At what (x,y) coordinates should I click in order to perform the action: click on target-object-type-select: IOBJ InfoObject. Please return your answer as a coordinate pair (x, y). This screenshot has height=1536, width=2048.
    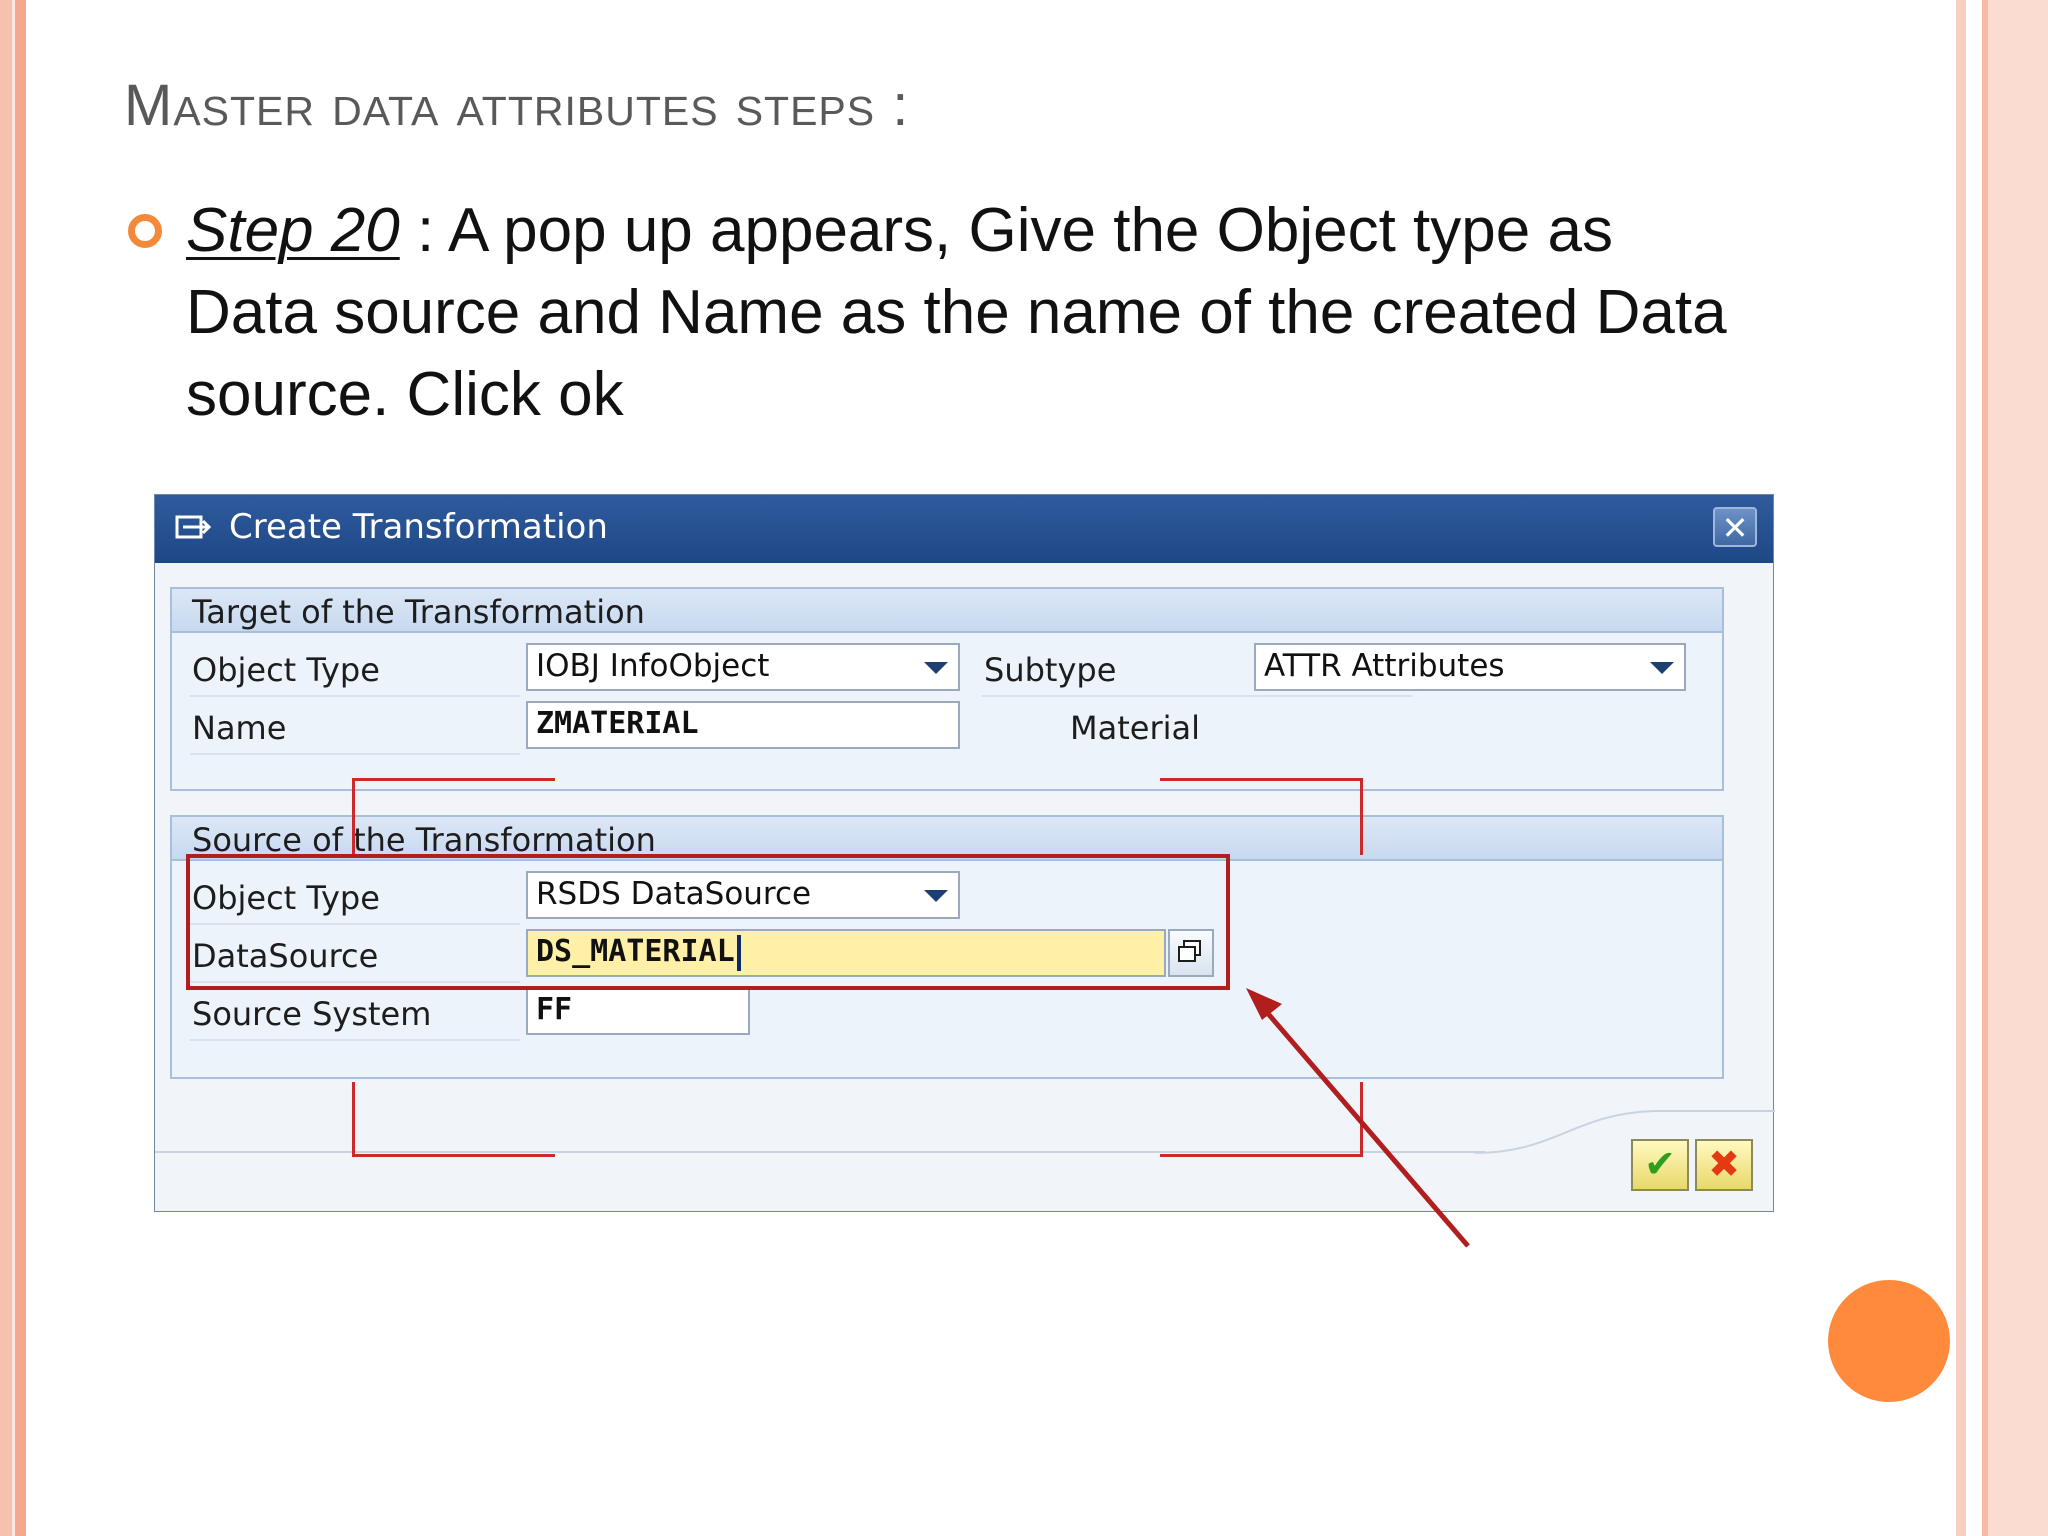
    Looking at the image, I should click on (743, 667).